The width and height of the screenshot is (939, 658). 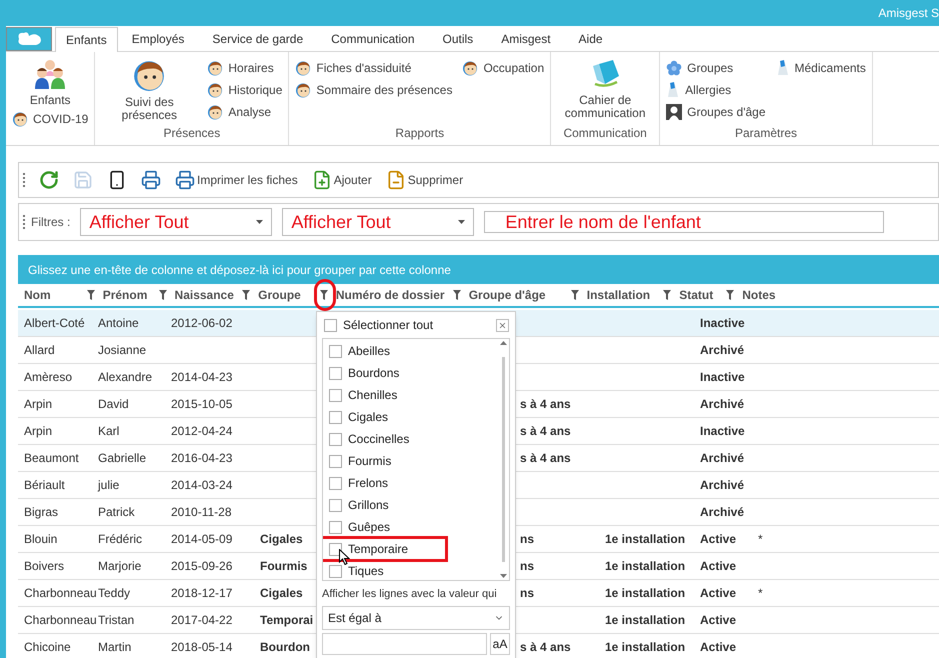 What do you see at coordinates (478, 269) in the screenshot?
I see `group-panel: Glissez une en-tête de colonne et déposez-là ici pour grouper par cette colonne` at bounding box center [478, 269].